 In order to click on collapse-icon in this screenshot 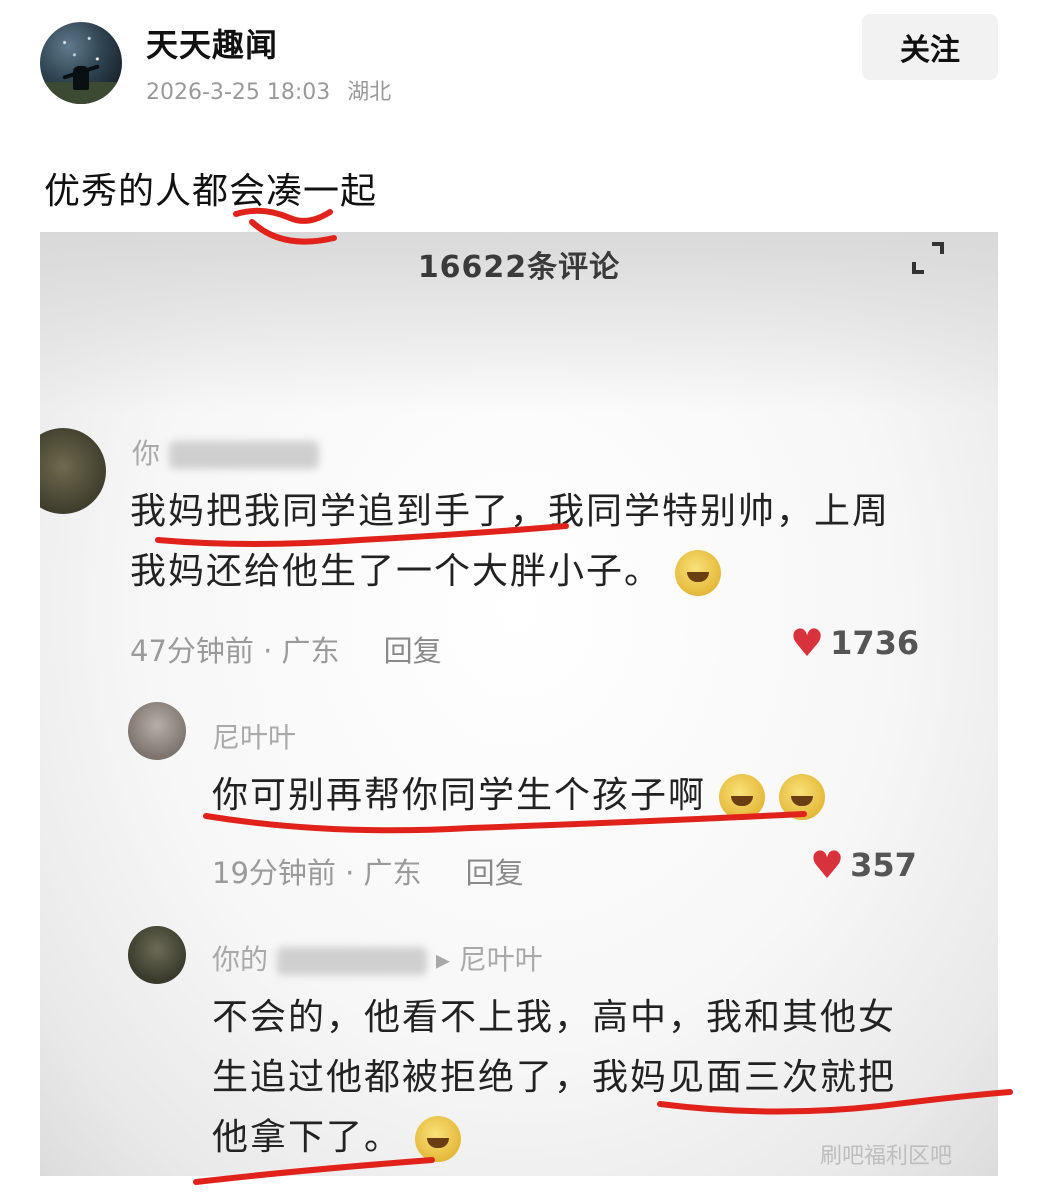, I will do `click(928, 258)`.